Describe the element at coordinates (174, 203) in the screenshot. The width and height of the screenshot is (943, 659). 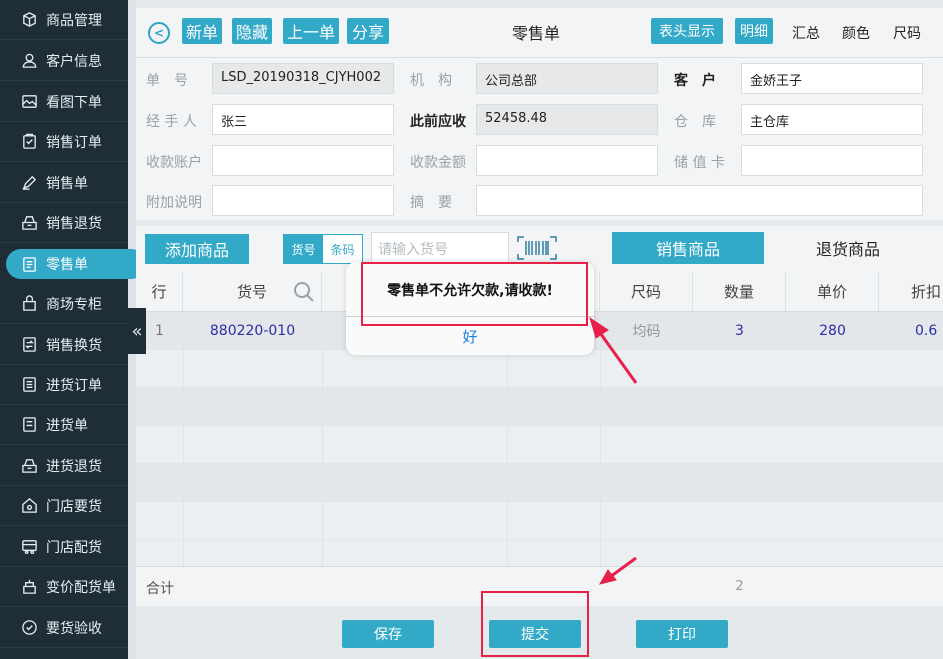
I see `remark-label: 附加说明` at that location.